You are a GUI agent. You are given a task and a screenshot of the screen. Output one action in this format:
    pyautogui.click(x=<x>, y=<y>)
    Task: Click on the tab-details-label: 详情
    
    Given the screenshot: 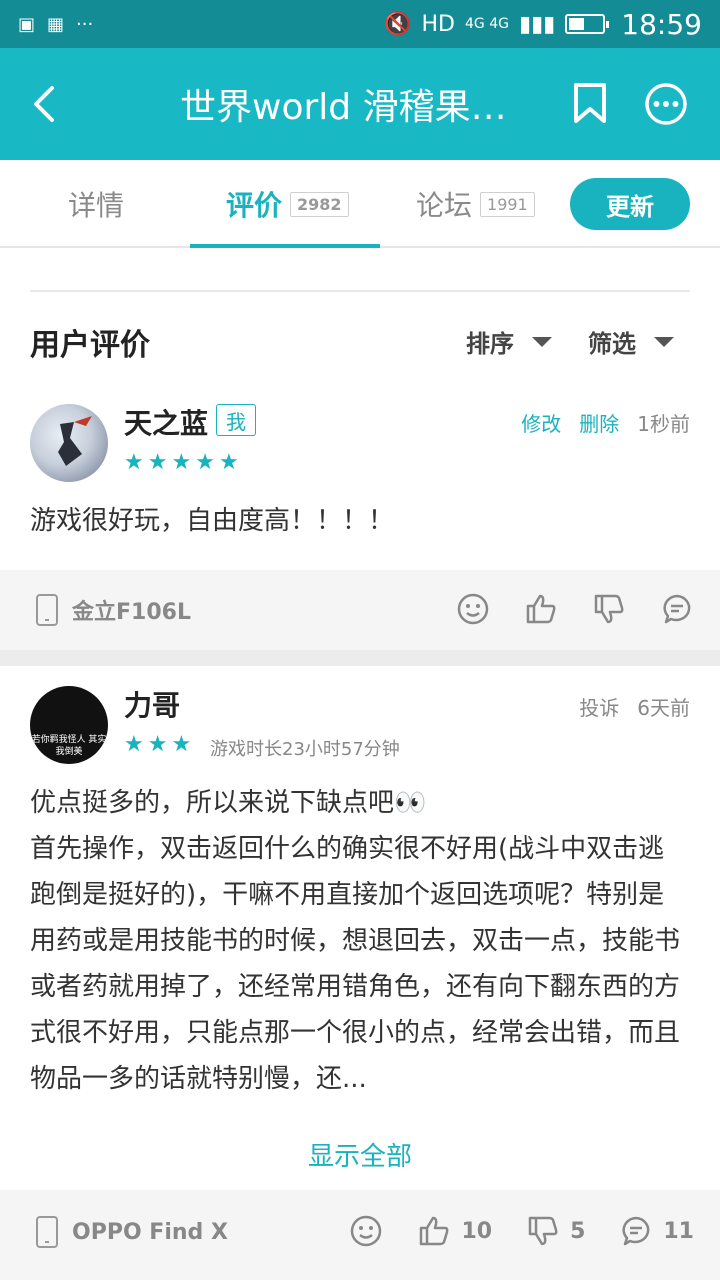 What is the action you would take?
    pyautogui.click(x=96, y=205)
    